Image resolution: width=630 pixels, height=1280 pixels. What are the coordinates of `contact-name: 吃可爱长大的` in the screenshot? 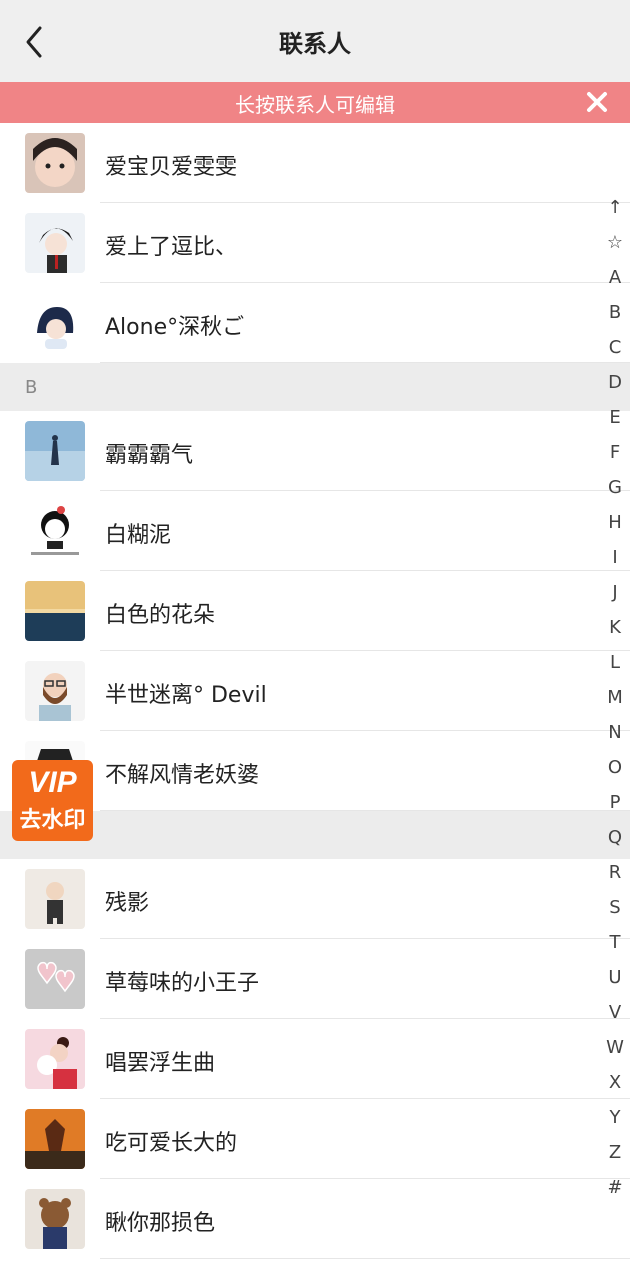 It's located at (171, 1143).